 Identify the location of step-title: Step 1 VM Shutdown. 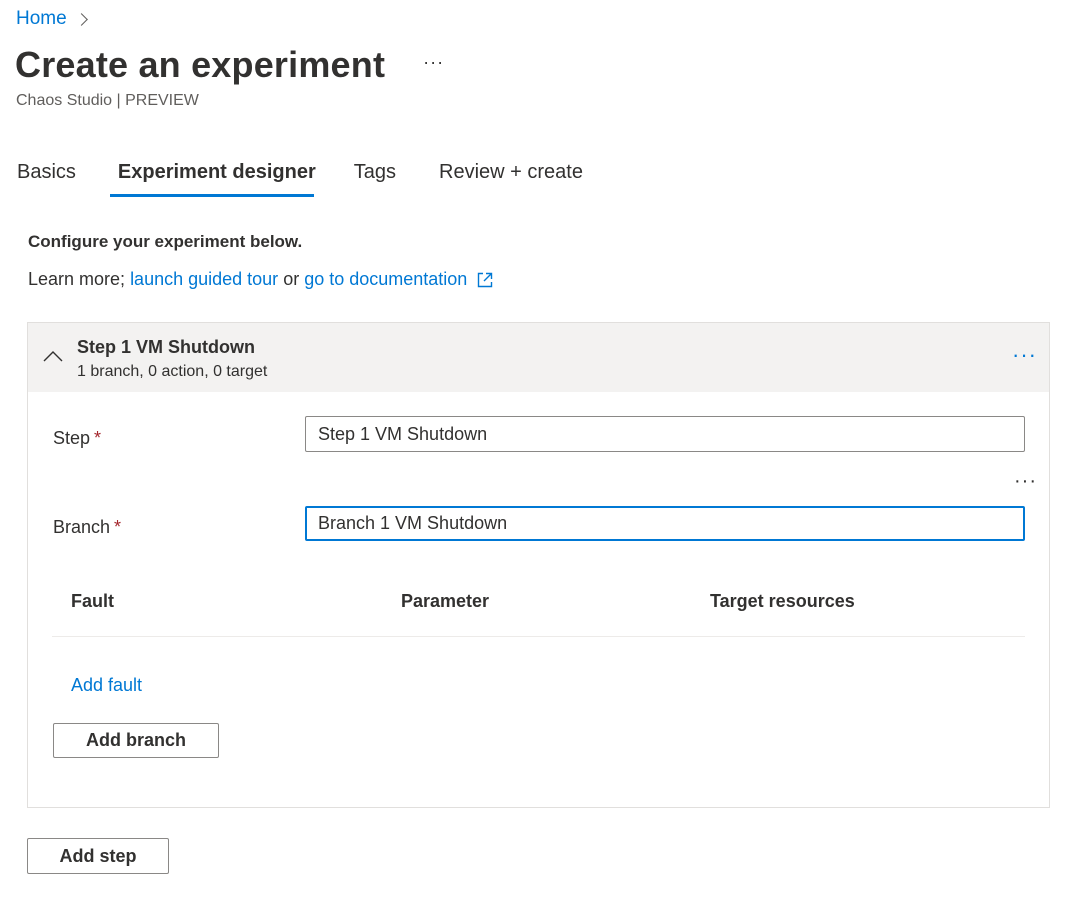
(166, 347).